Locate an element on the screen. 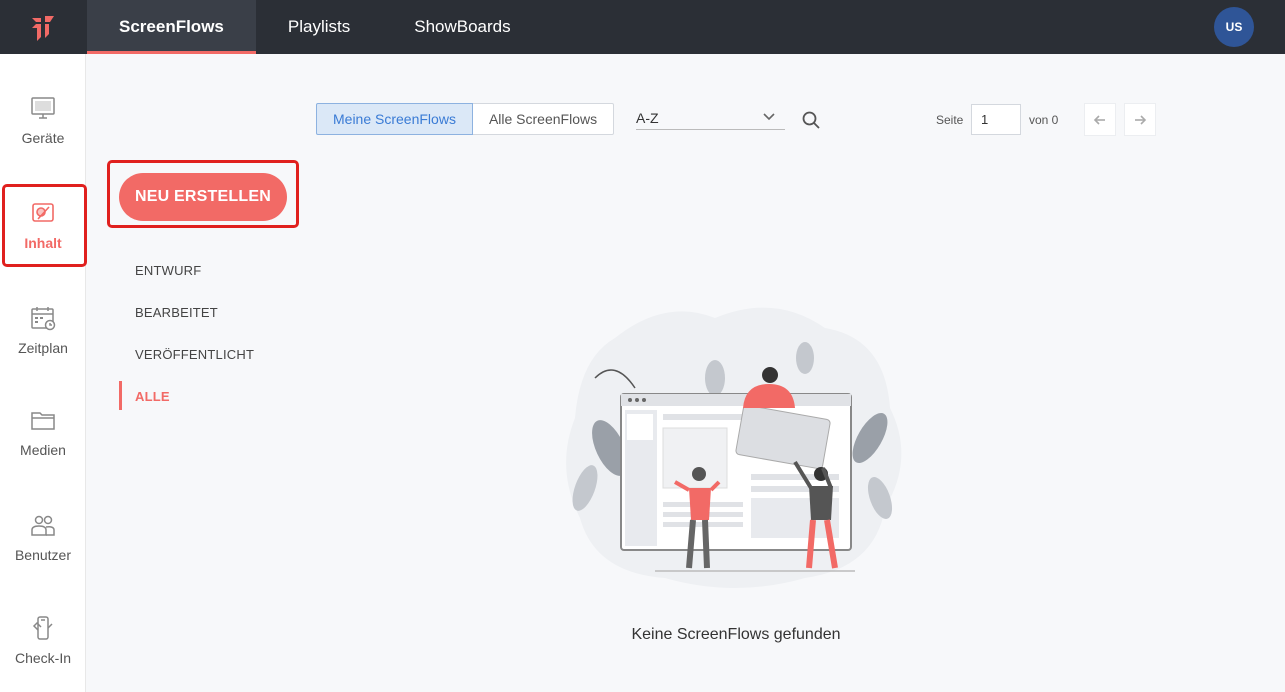 This screenshot has width=1285, height=692. sidebar-item-label: Check-In is located at coordinates (43, 658).